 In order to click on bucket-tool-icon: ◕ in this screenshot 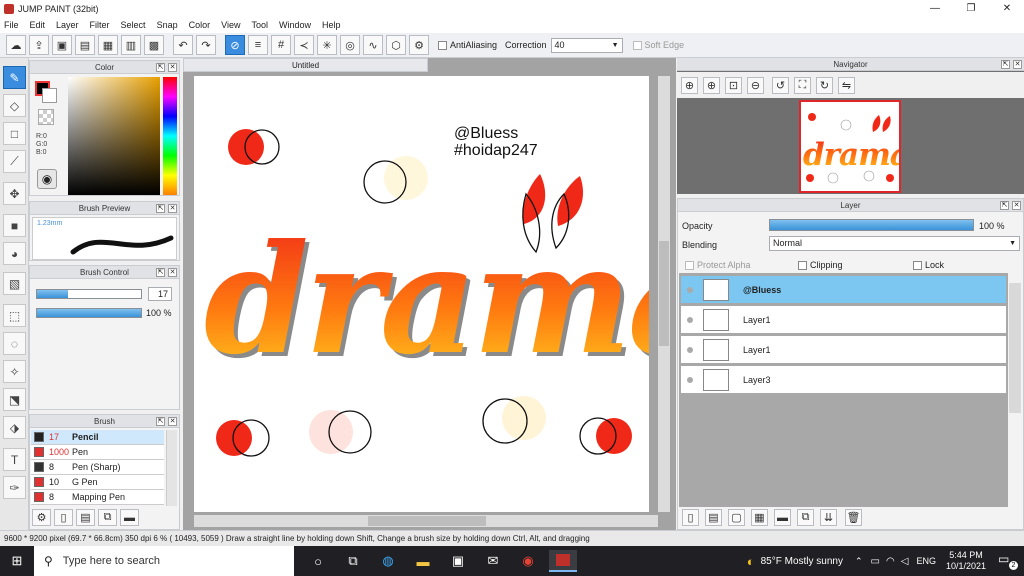, I will do `click(14, 253)`.